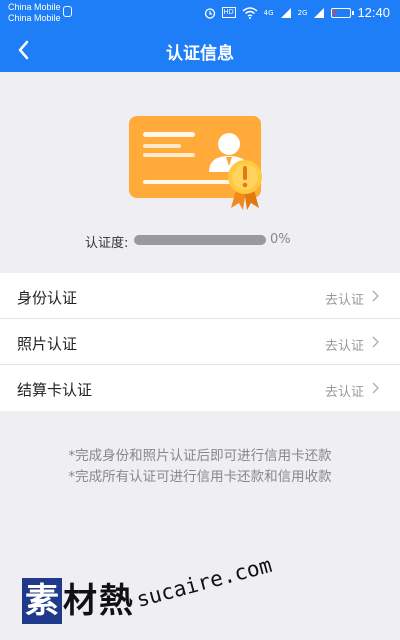 This screenshot has height=640, width=400. I want to click on battery-icon, so click(343, 12).